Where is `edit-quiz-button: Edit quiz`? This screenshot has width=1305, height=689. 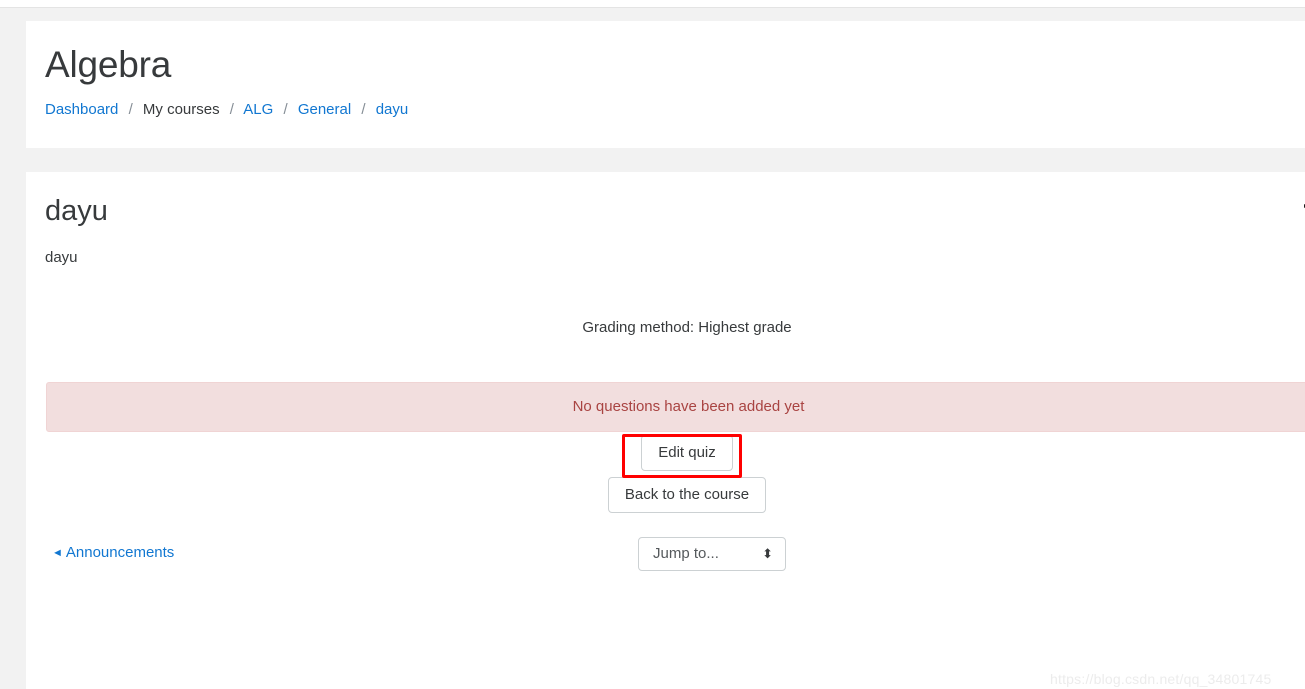 edit-quiz-button: Edit quiz is located at coordinates (687, 453).